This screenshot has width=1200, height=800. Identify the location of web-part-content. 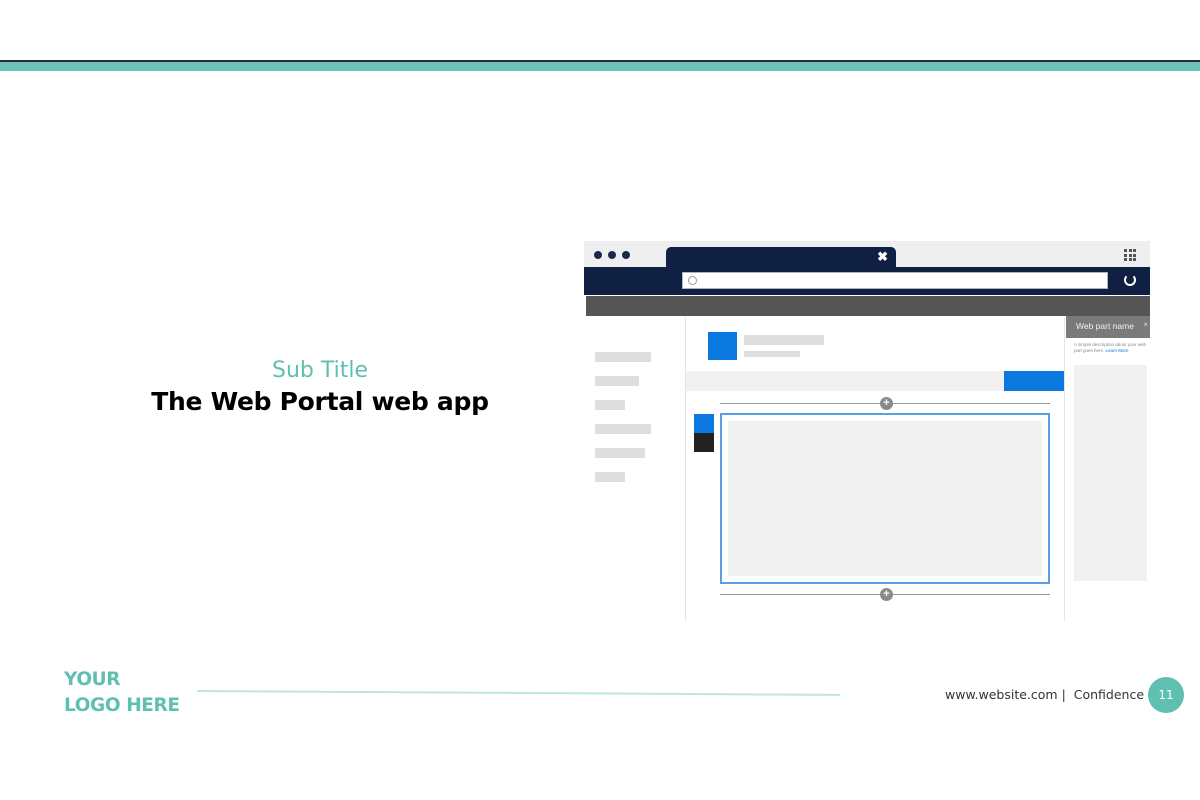
(885, 498).